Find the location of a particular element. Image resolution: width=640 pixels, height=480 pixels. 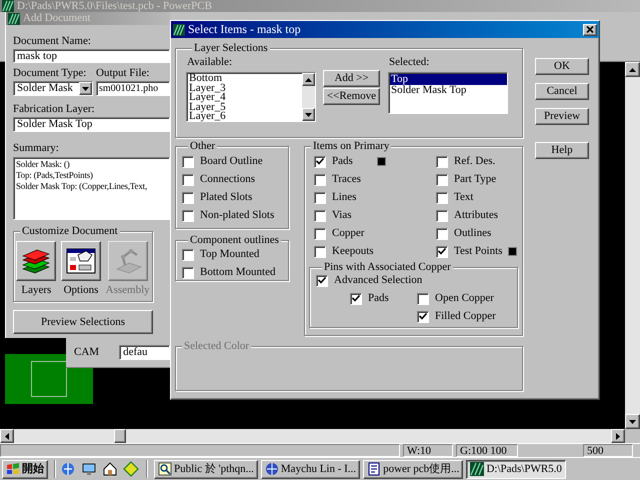

scroll-left-button is located at coordinates (7, 436).